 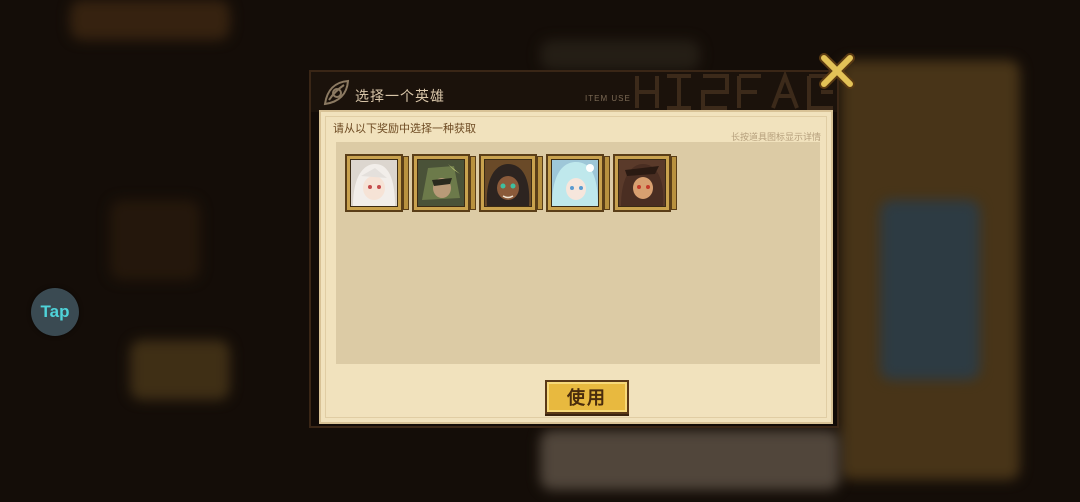 I want to click on hero-portrait-green-helmet-icon, so click(x=441, y=183).